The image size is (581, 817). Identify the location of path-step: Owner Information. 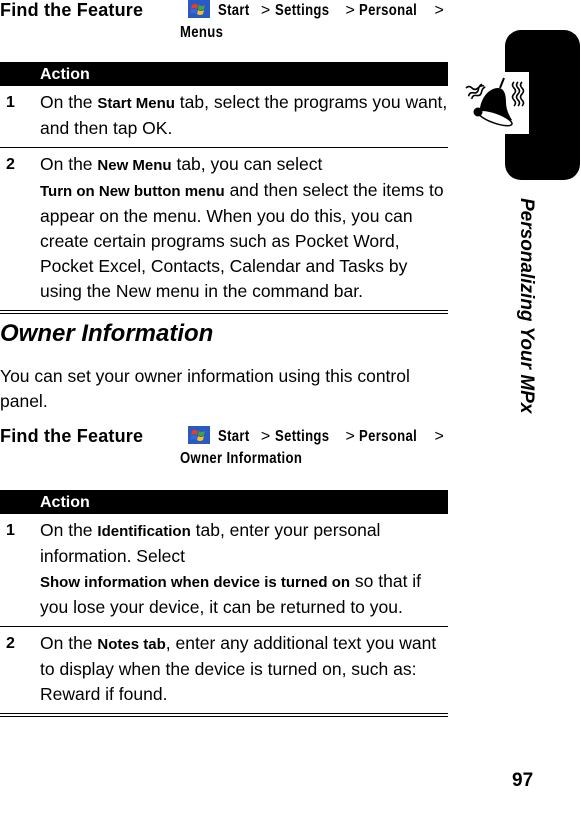
(241, 458).